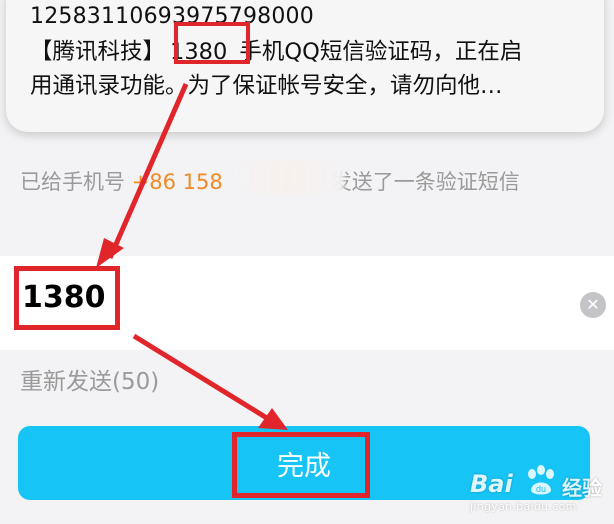 This screenshot has height=524, width=614. Describe the element at coordinates (202, 378) in the screenshot. I see `arrow-line-input-to-button` at that location.